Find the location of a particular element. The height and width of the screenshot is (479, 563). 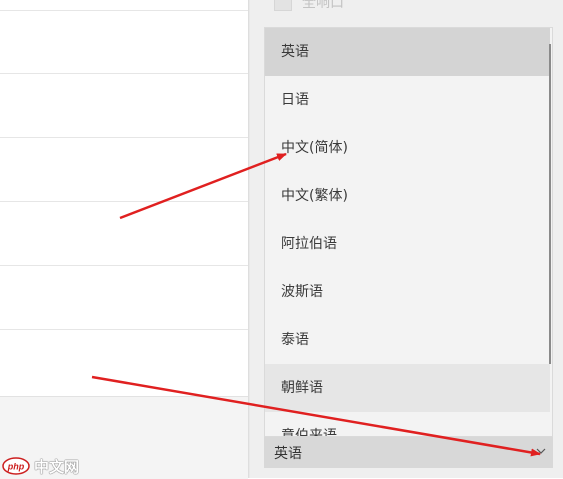

scrollbar-thumb is located at coordinates (550, 204).